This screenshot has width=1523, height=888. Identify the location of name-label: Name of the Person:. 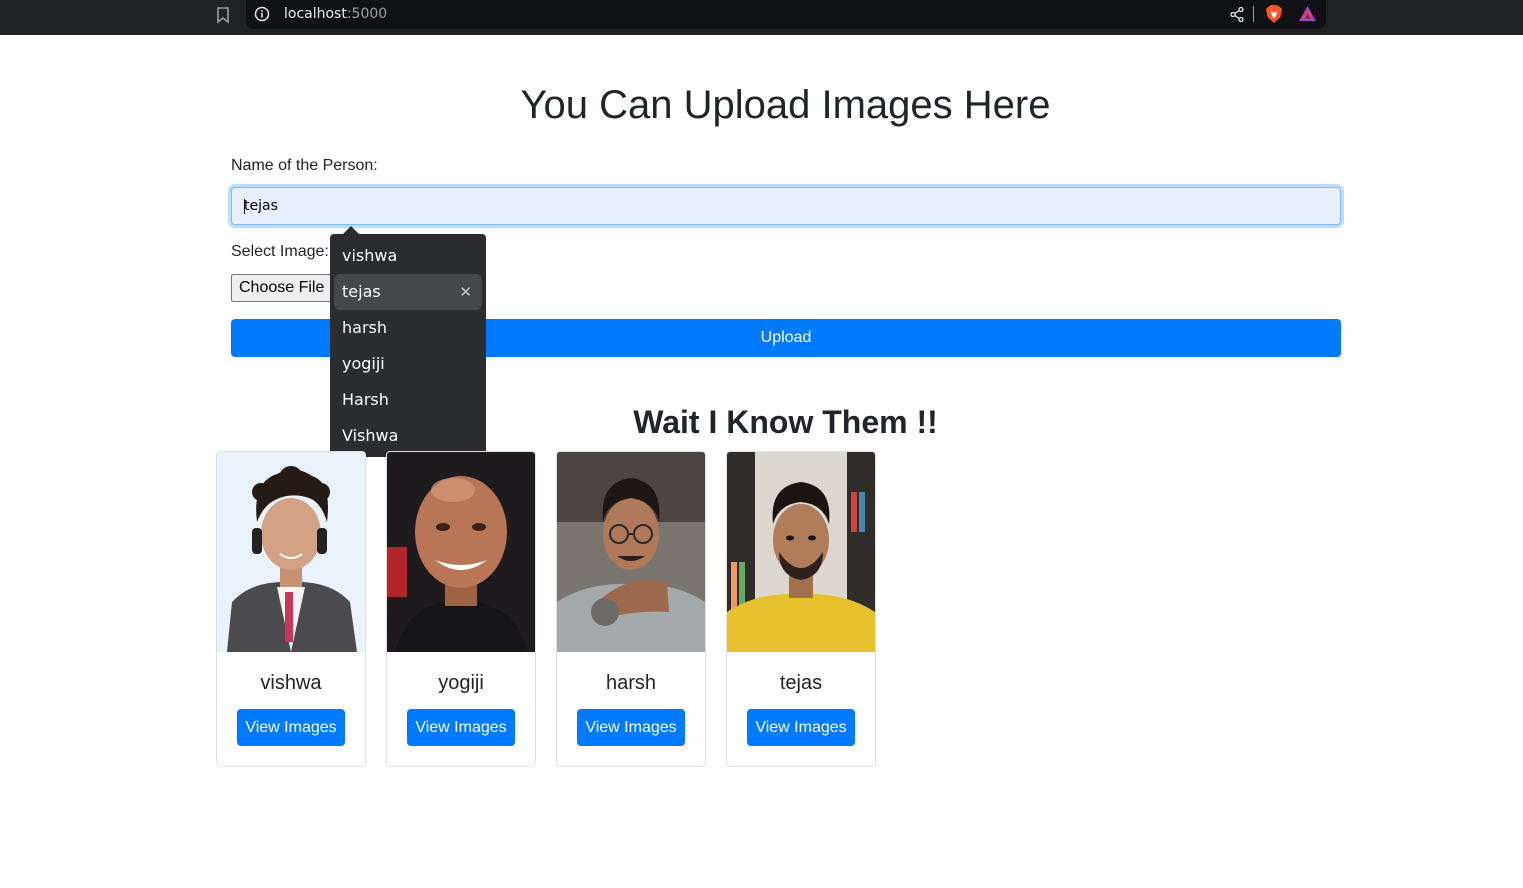
(304, 165).